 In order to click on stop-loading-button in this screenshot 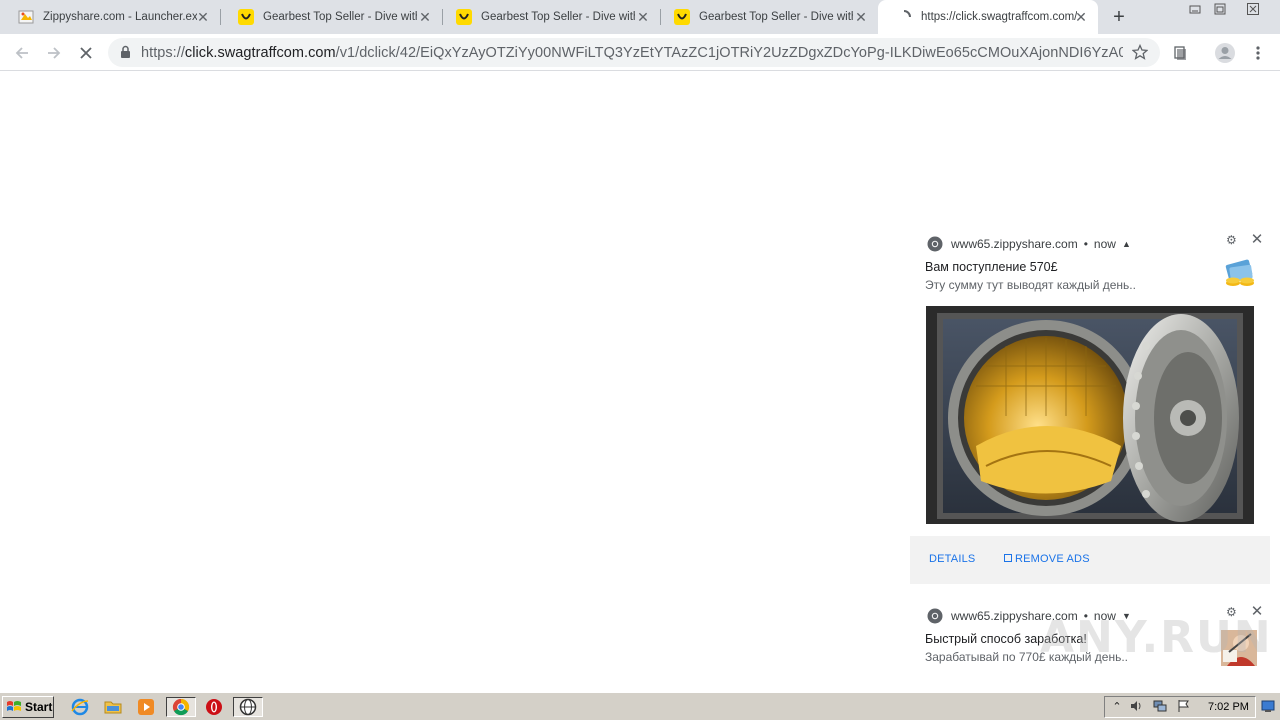, I will do `click(86, 53)`.